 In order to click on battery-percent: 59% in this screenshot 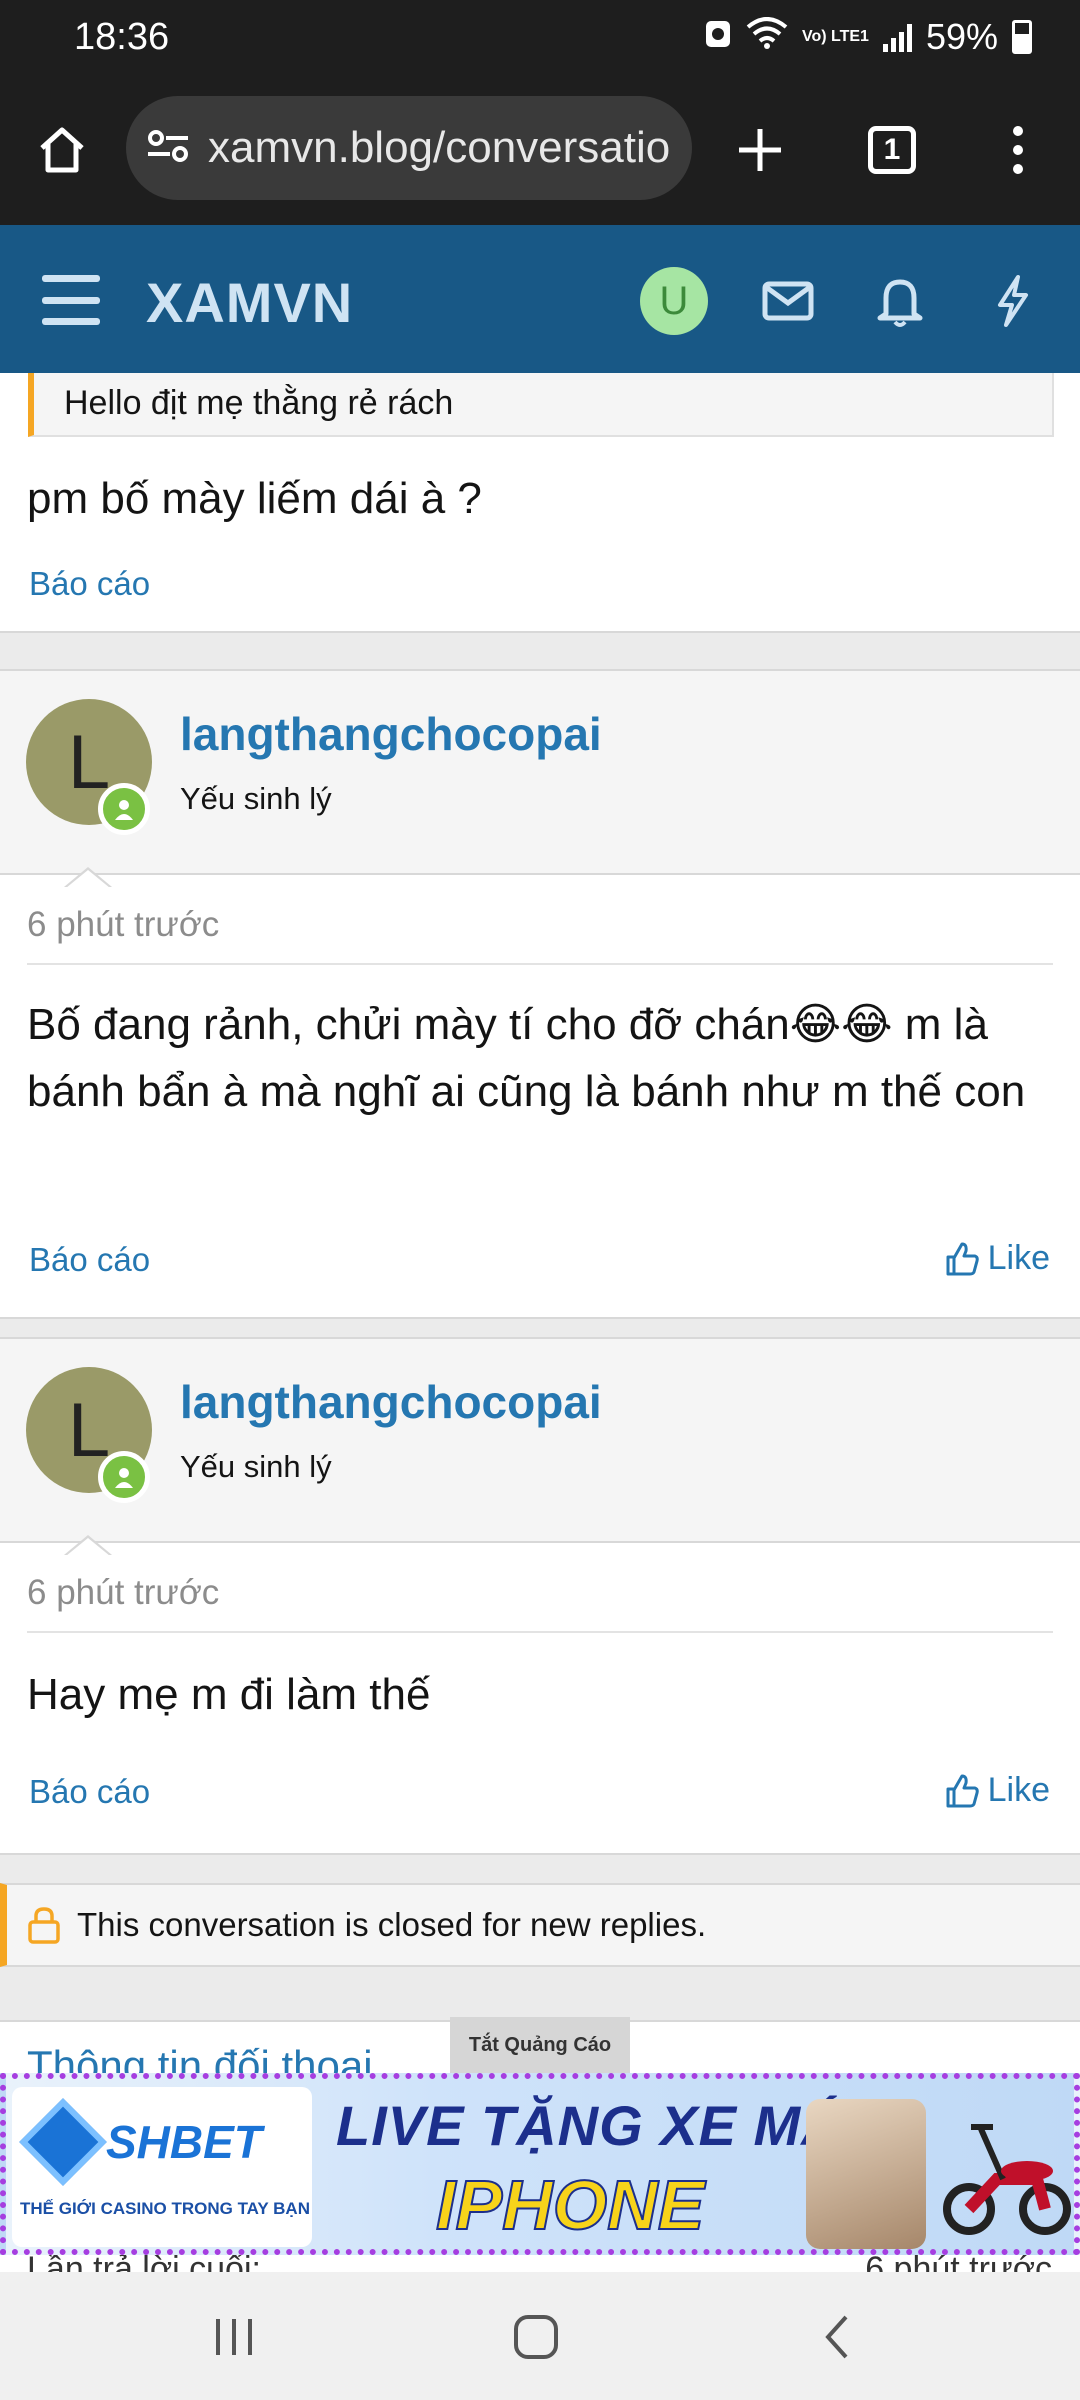, I will do `click(961, 36)`.